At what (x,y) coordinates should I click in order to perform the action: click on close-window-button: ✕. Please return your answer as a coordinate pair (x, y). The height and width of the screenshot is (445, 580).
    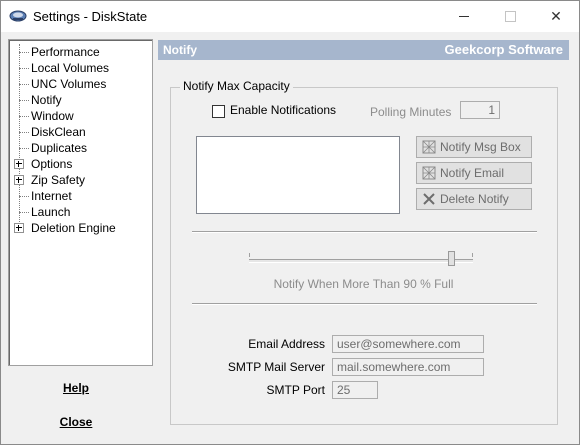
    Looking at the image, I should click on (556, 16).